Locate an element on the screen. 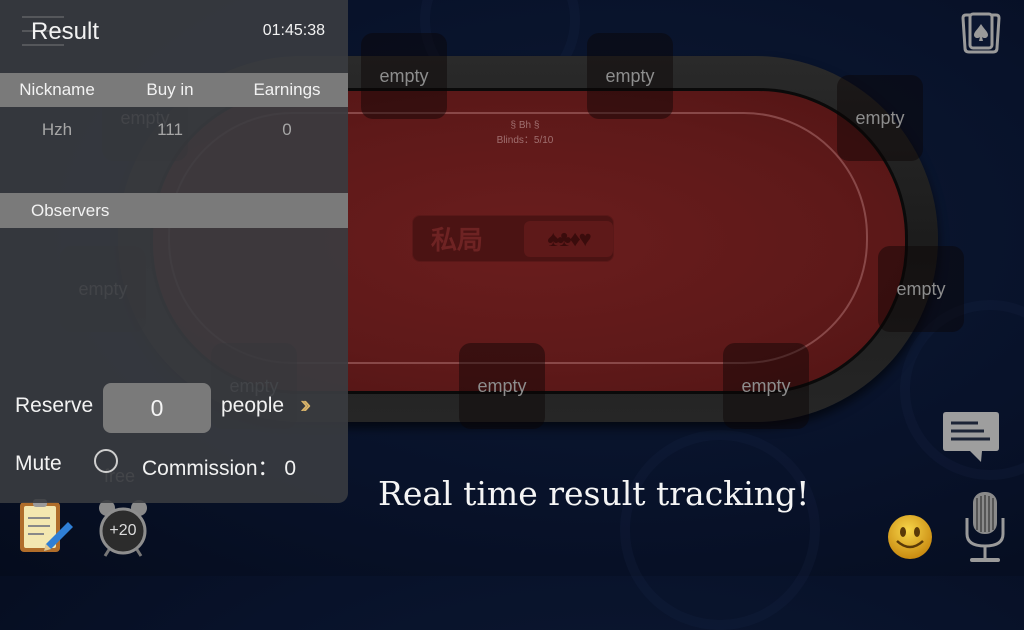 The height and width of the screenshot is (630, 1024). alarm-clock-icon: +20 is located at coordinates (123, 527).